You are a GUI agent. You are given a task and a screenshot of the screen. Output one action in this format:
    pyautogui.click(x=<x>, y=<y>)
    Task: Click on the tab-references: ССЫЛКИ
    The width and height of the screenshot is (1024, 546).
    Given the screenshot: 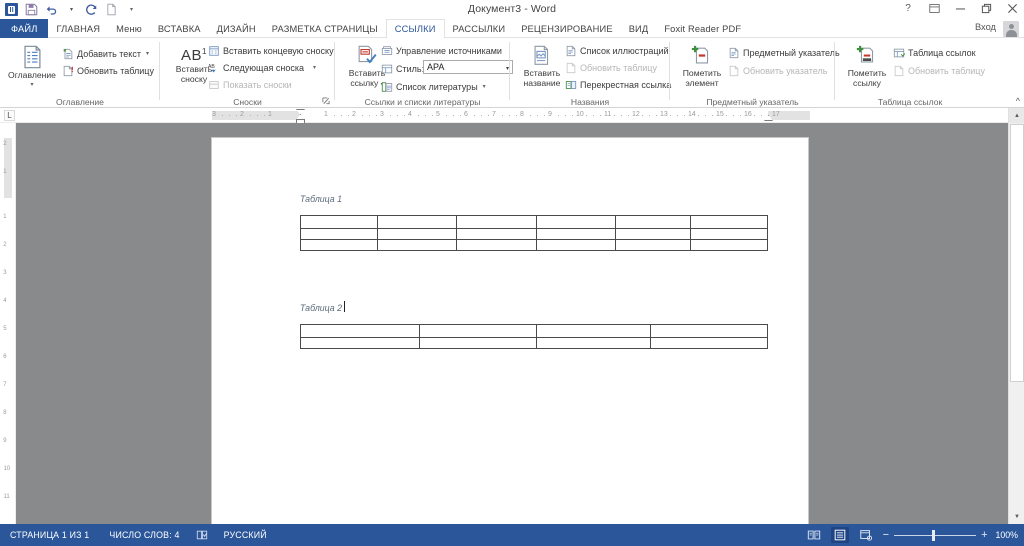 What is the action you would take?
    pyautogui.click(x=415, y=29)
    